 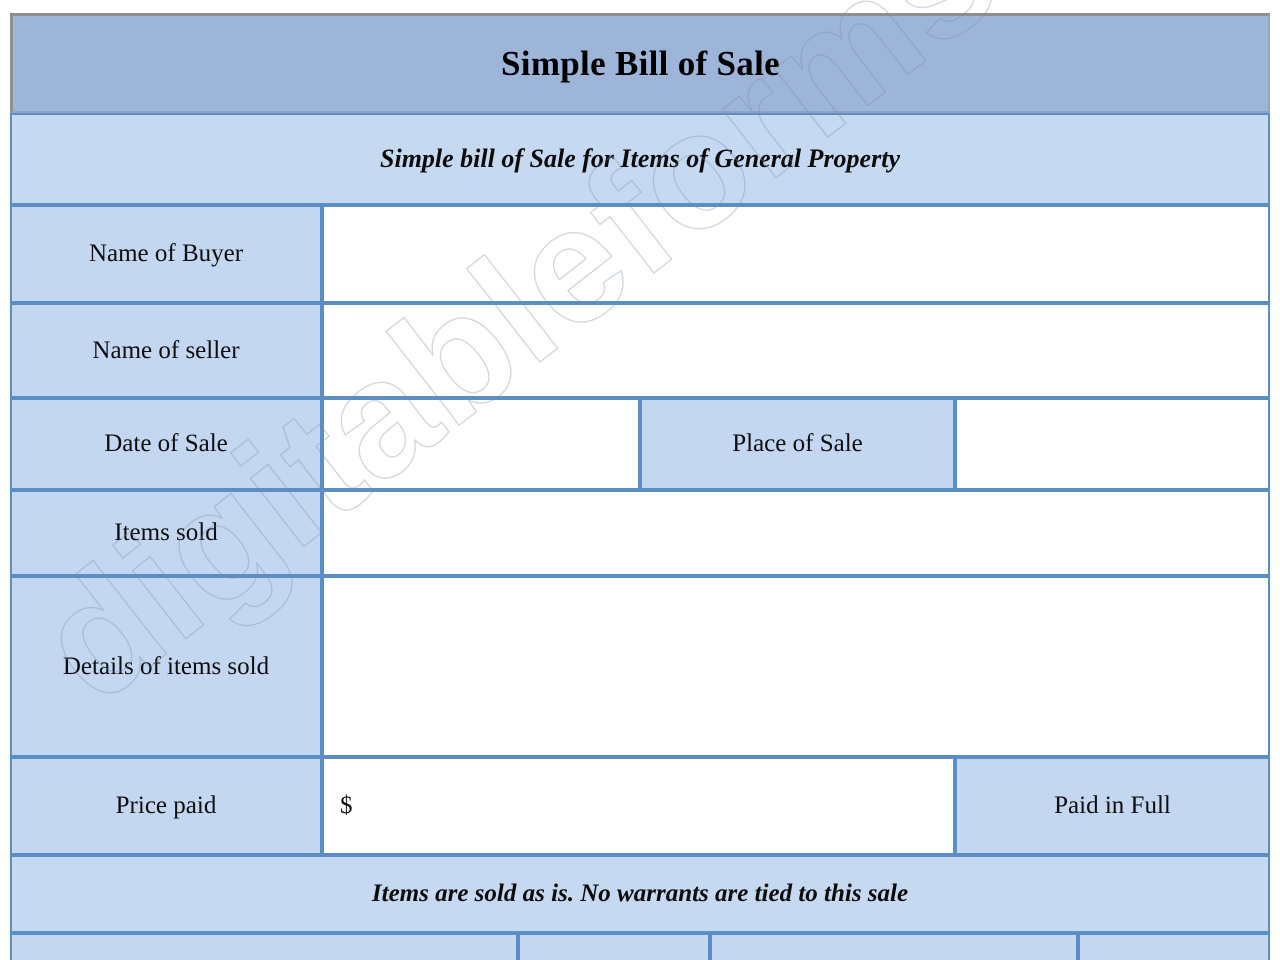 I want to click on row-name-of-seller: Name of seller, so click(x=640, y=350).